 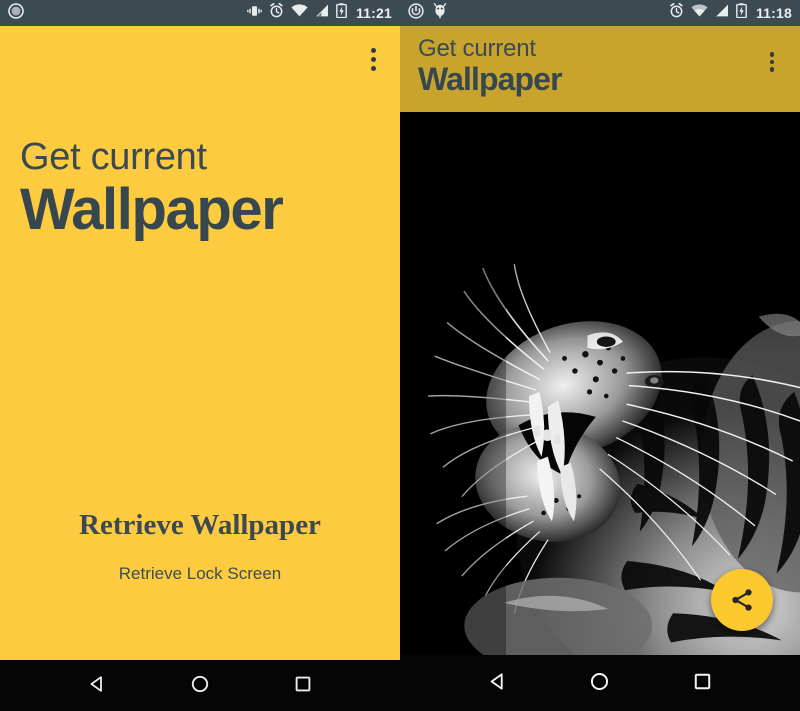 What do you see at coordinates (538, 13) in the screenshot?
I see `status-bar-notifications-right` at bounding box center [538, 13].